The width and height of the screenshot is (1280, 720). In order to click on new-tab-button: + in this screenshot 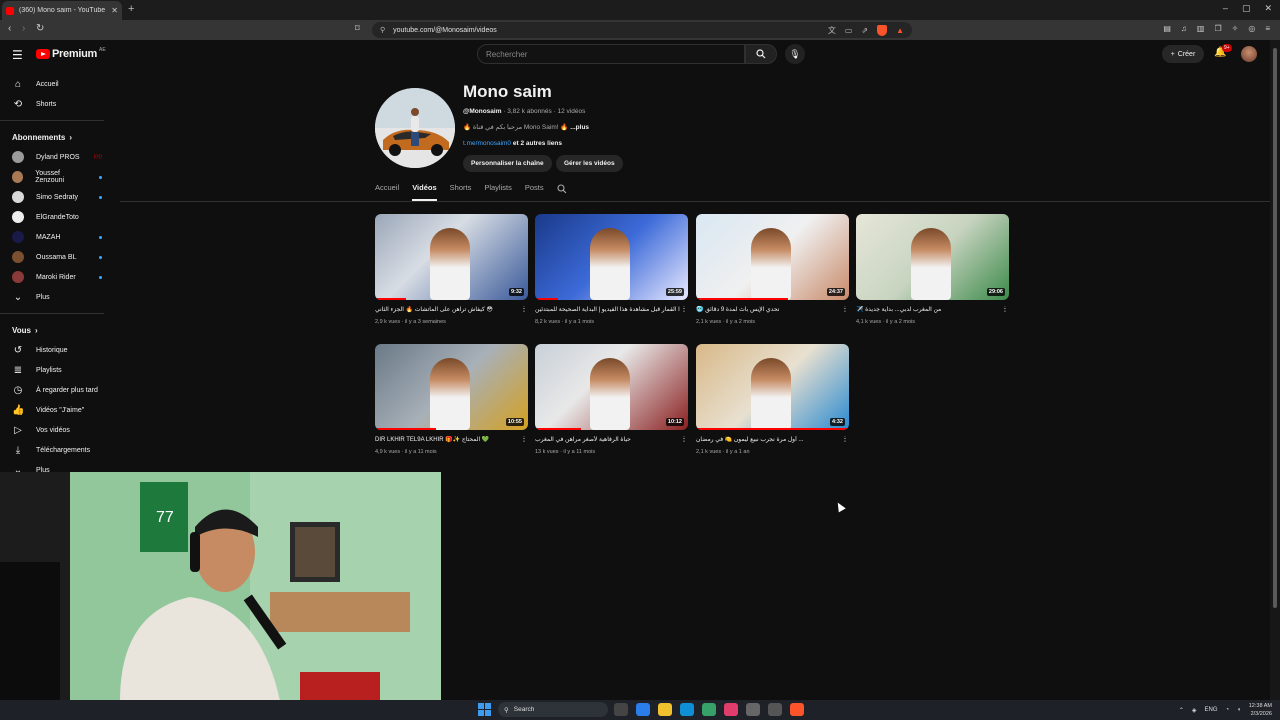, I will do `click(131, 9)`.